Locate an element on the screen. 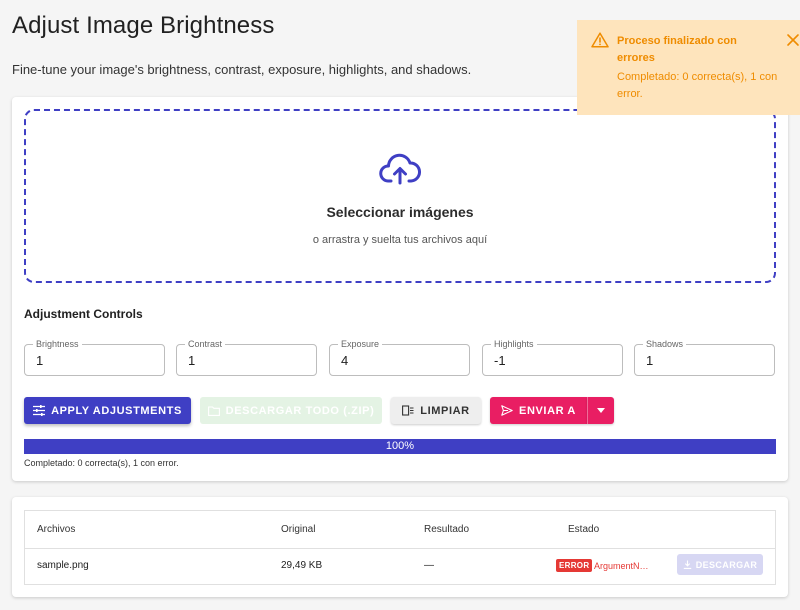 This screenshot has height=610, width=800. apply-adjustments-button: APPLY ADJUSTMENTS is located at coordinates (107, 410).